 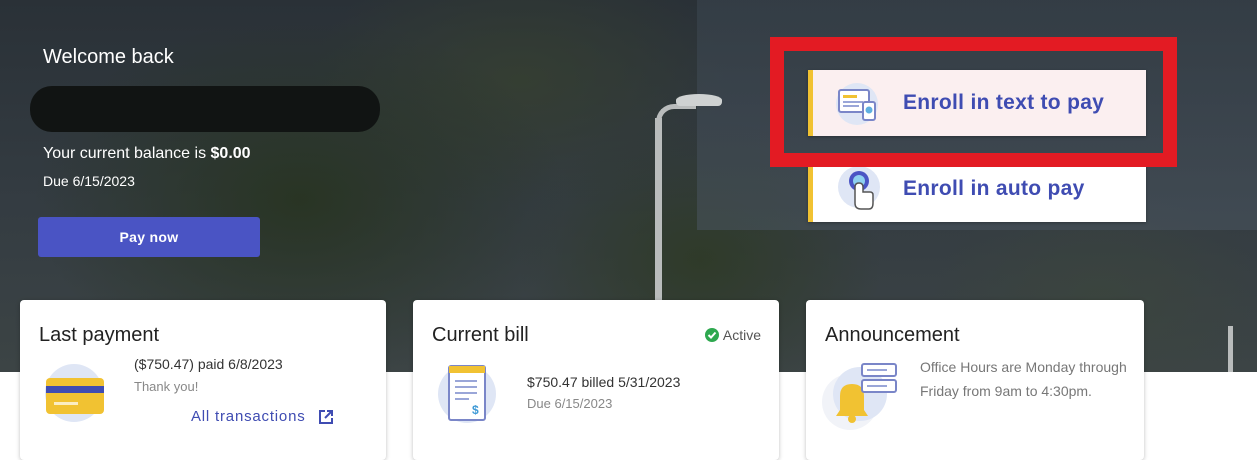 What do you see at coordinates (859, 189) in the screenshot?
I see `auto-pay-icon` at bounding box center [859, 189].